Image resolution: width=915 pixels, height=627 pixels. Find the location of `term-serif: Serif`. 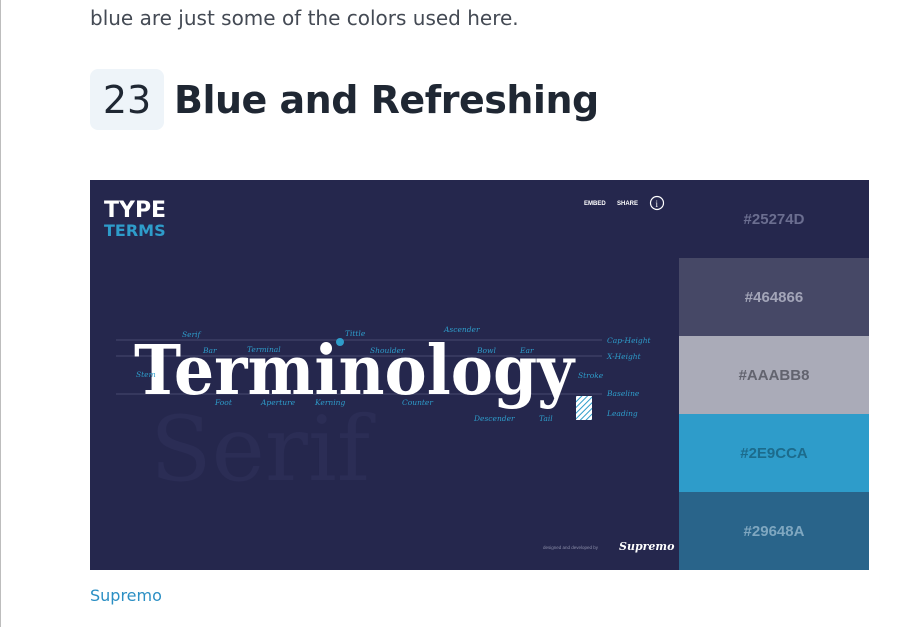

term-serif: Serif is located at coordinates (192, 334).